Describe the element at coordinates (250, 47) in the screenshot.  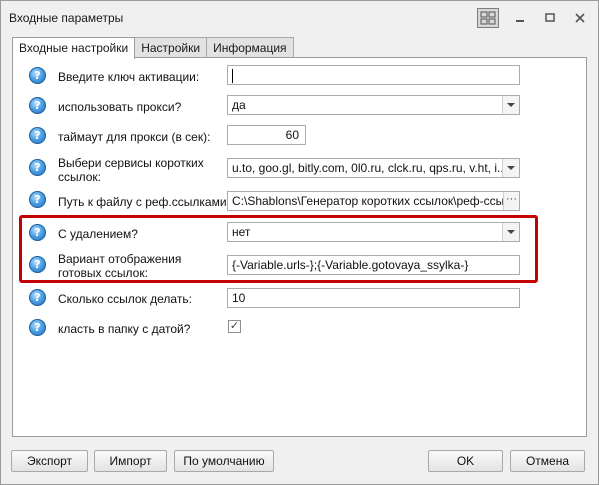
I see `tab-information: Информация` at that location.